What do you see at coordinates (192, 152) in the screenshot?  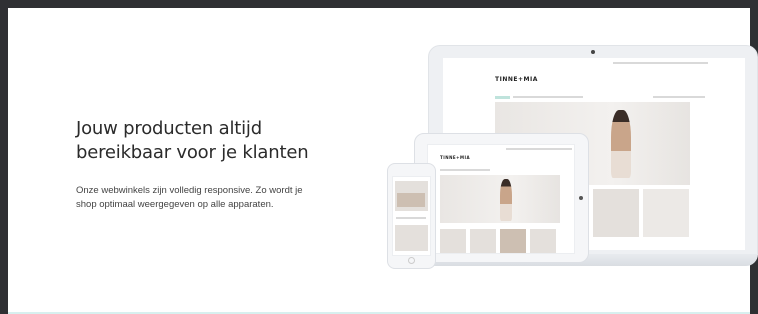 I see `headline-line-2: bereikbaar voor je klanten` at bounding box center [192, 152].